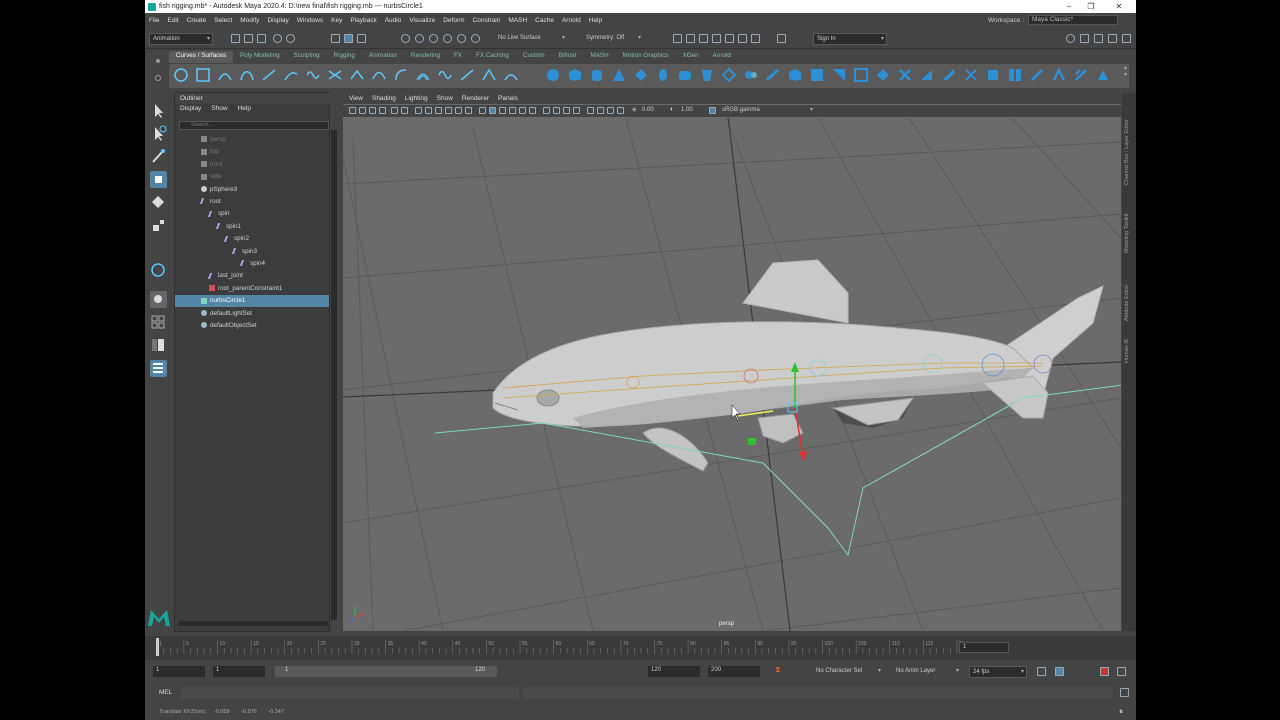 The image size is (1280, 720). What do you see at coordinates (158, 133) in the screenshot?
I see `lasso-tool-icon` at bounding box center [158, 133].